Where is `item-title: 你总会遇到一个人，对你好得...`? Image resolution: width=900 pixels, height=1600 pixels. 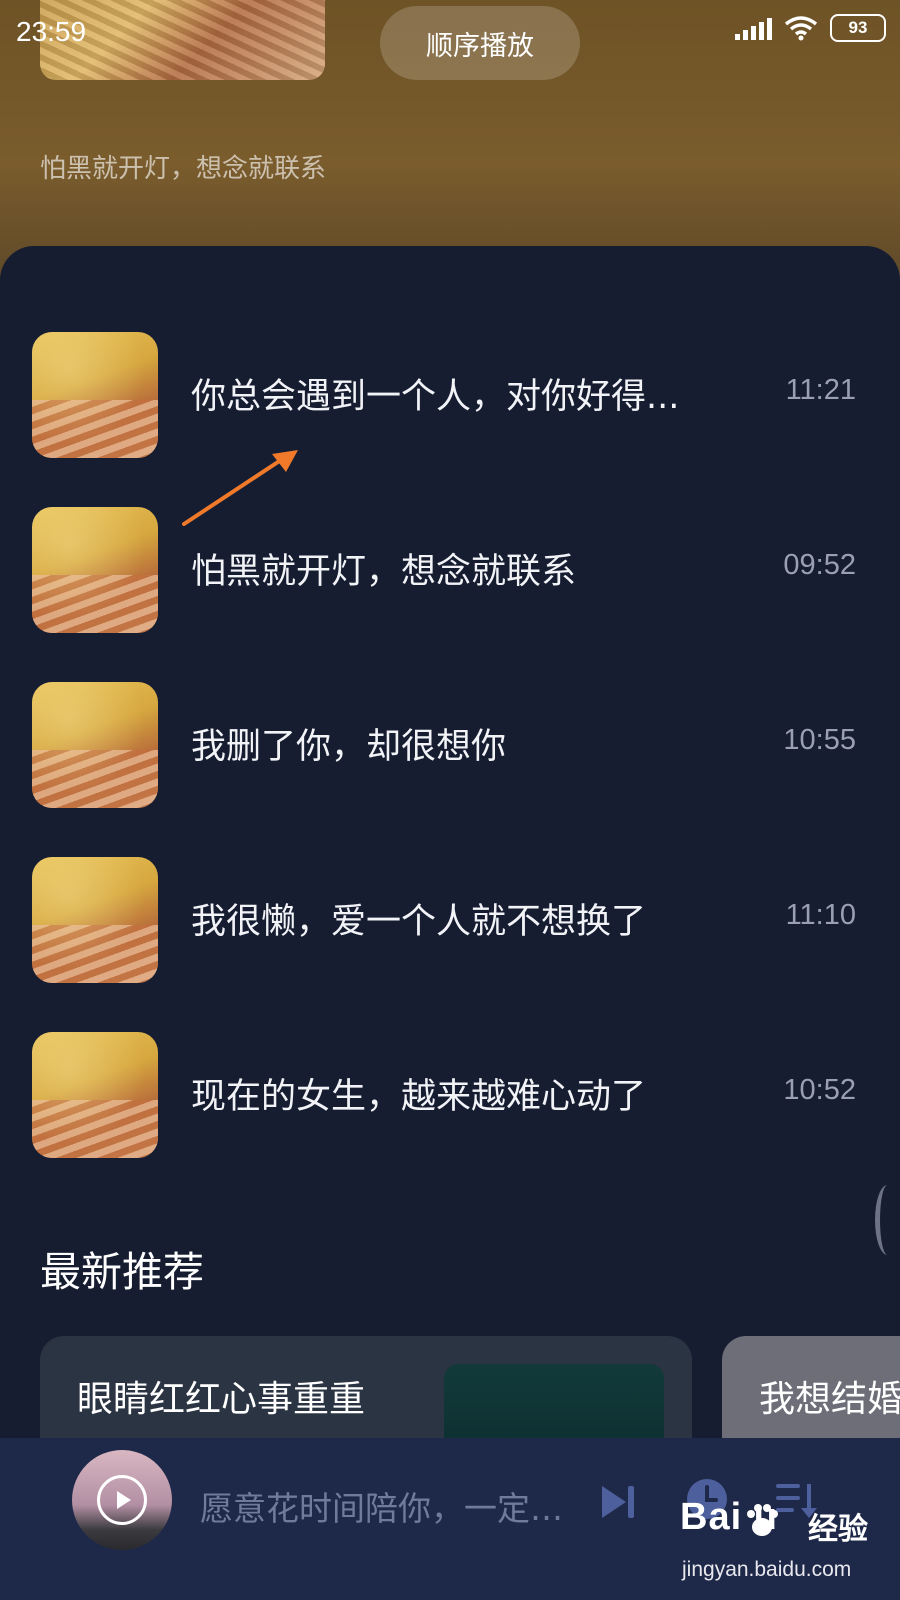
item-title: 你总会遇到一个人，对你好得... is located at coordinates (435, 397).